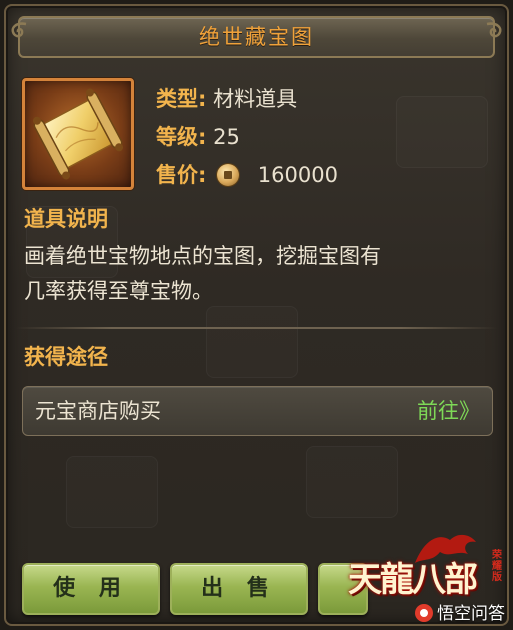  What do you see at coordinates (226, 137) in the screenshot?
I see `item-level-value: 25` at bounding box center [226, 137].